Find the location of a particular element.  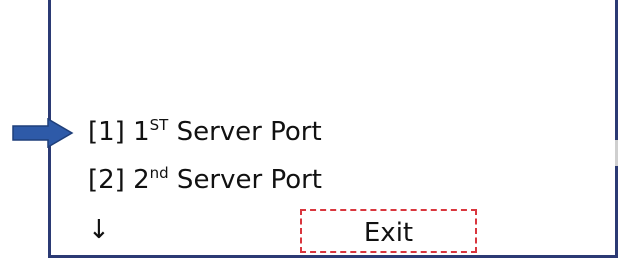

menu-item-2nd-server-port: [2] 2nd Server Port is located at coordinates (205, 180).